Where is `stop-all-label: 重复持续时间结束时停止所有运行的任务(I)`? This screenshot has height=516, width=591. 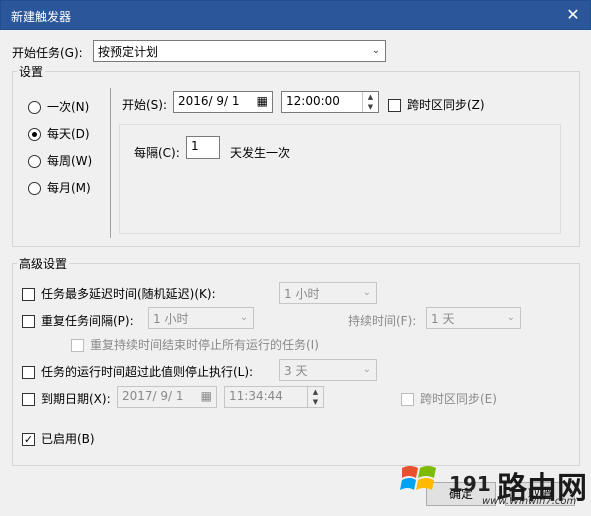 stop-all-label: 重复持续时间结束时停止所有运行的任务(I) is located at coordinates (204, 345).